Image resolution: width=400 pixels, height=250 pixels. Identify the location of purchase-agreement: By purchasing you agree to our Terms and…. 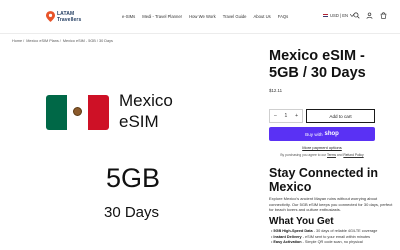
(322, 155).